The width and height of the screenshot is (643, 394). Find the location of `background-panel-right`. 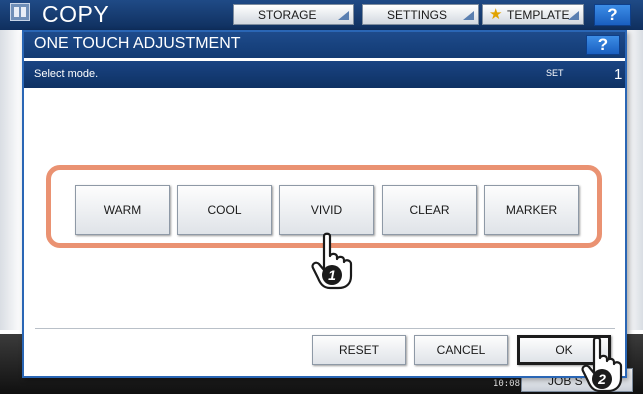

background-panel-right is located at coordinates (634, 180).